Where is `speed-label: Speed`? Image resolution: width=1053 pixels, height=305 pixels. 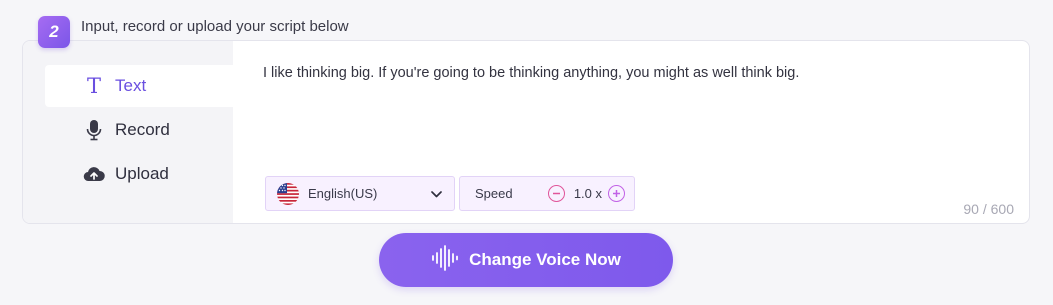 speed-label: Speed is located at coordinates (494, 193).